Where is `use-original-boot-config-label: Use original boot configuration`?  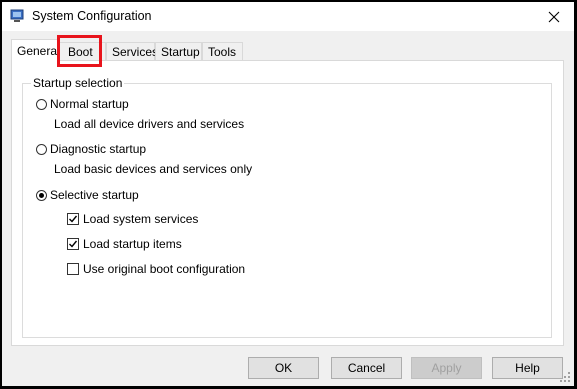 use-original-boot-config-label: Use original boot configuration is located at coordinates (164, 269).